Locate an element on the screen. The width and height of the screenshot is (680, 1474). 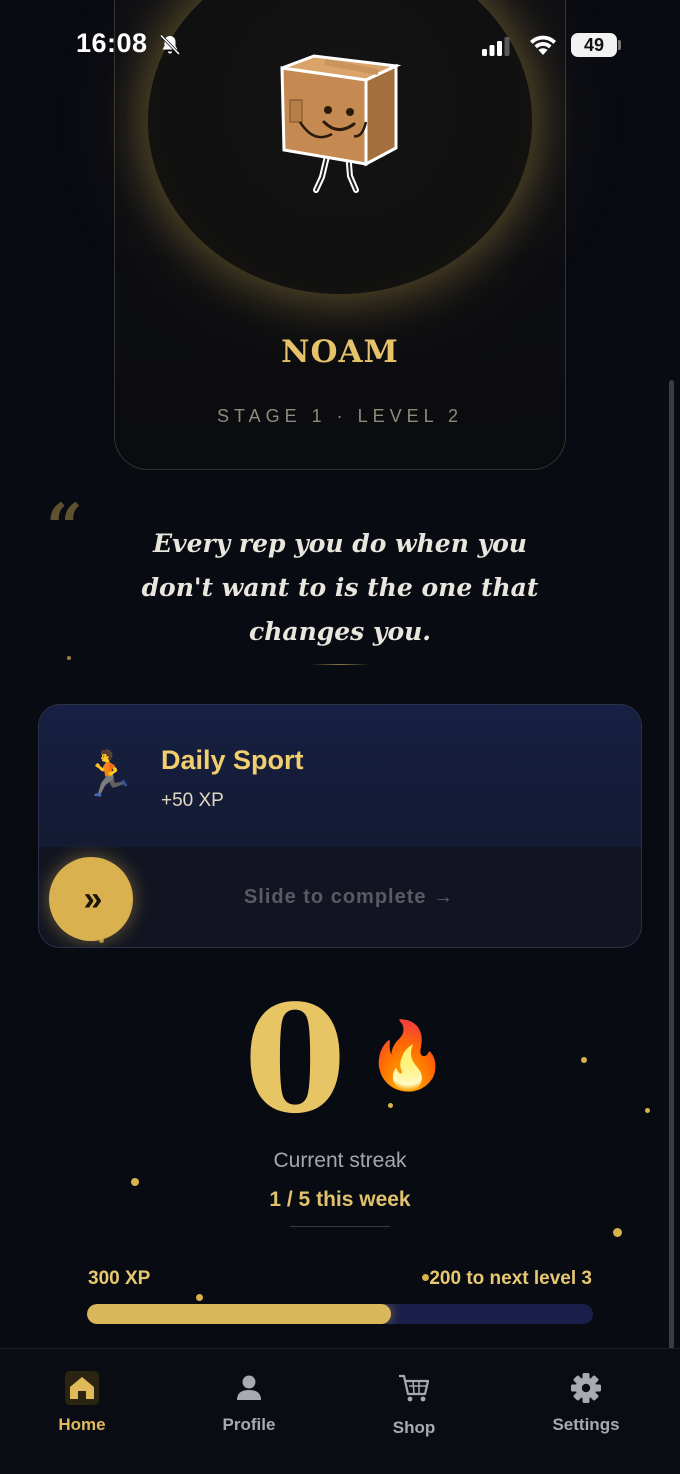
slide-to-complete-label: Slide to complete → is located at coordinates (349, 897).